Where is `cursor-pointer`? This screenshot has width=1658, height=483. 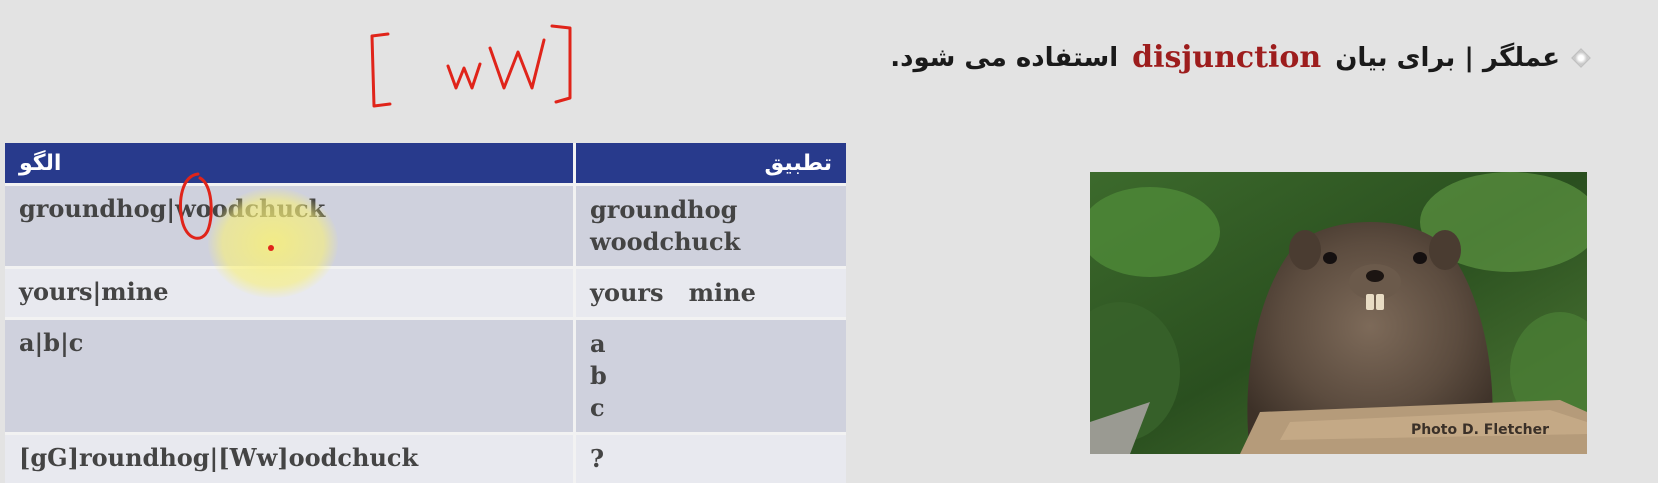 cursor-pointer is located at coordinates (271, 248).